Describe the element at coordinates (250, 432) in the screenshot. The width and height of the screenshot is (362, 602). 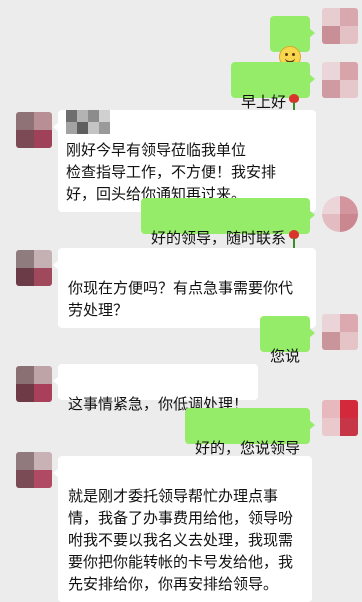
I see `outgoing-bubble: 好的，您说领导` at that location.